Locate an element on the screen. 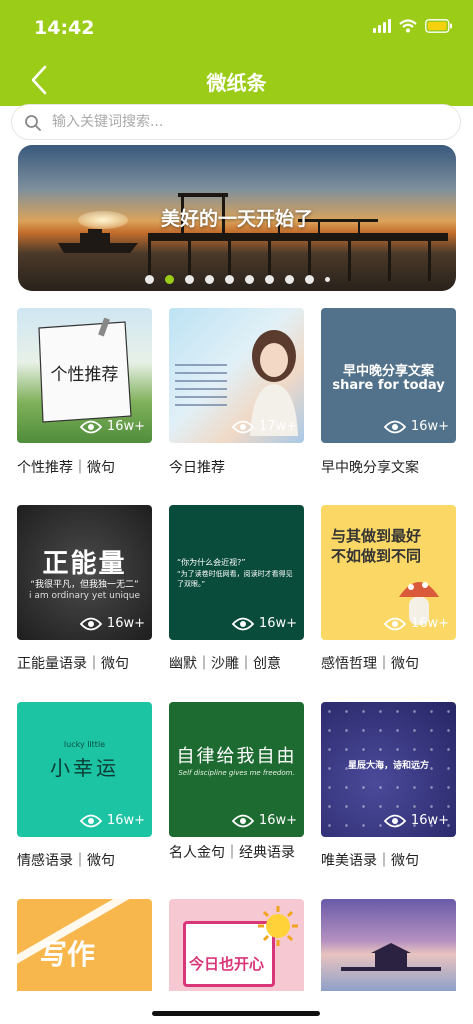 The width and height of the screenshot is (473, 1024). card-art-line: 正能量 is located at coordinates (84, 564).